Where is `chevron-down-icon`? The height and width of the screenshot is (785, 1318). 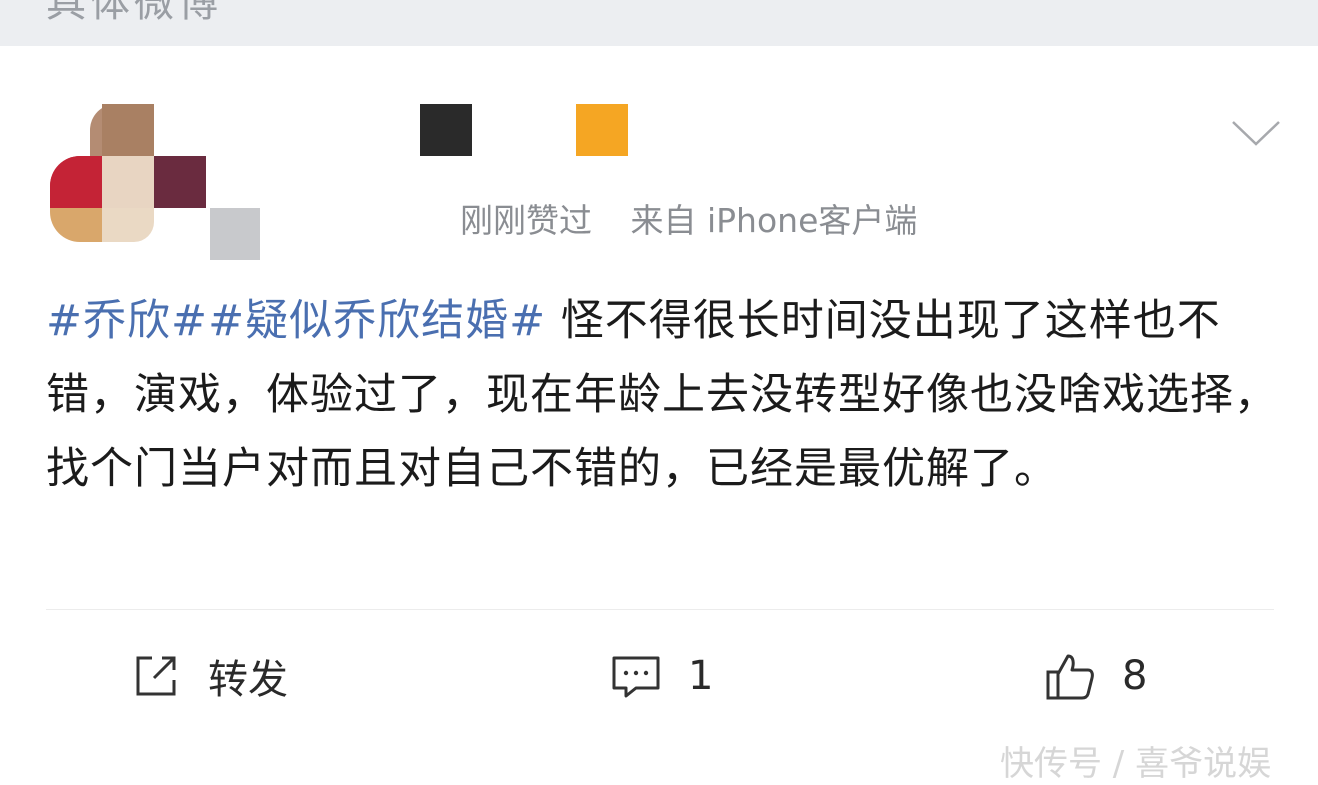 chevron-down-icon is located at coordinates (1256, 134).